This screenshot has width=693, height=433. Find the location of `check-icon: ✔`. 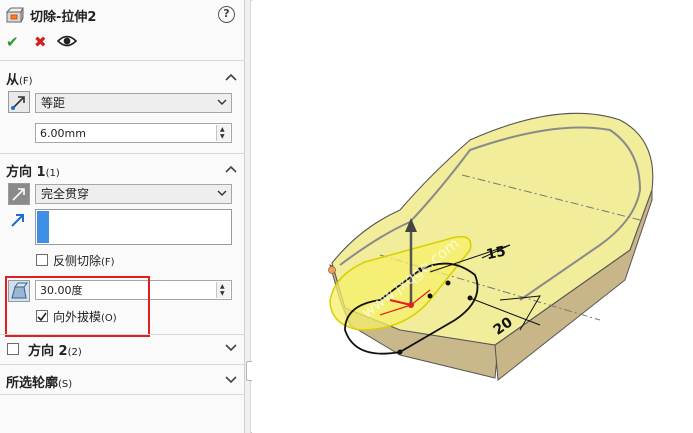

check-icon: ✔ is located at coordinates (12, 42).